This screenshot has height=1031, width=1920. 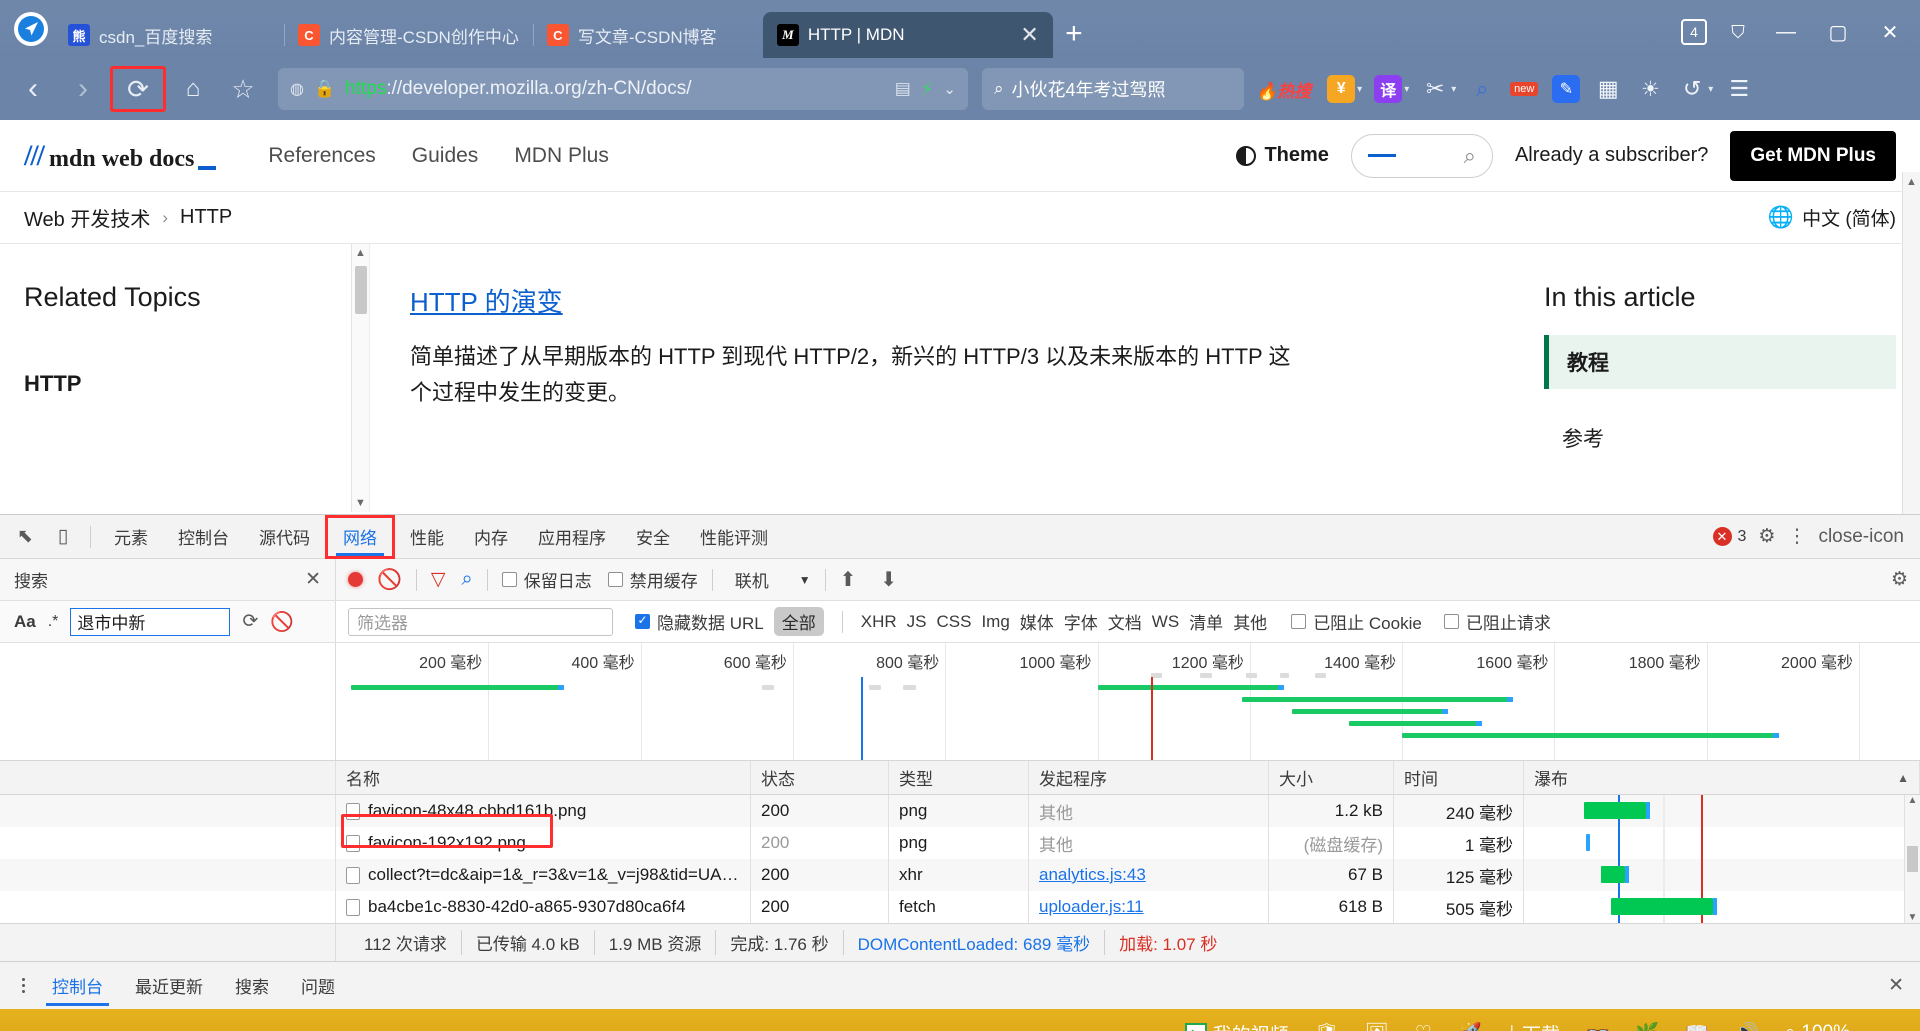 What do you see at coordinates (1074, 34) in the screenshot?
I see `new-tab-button: +` at bounding box center [1074, 34].